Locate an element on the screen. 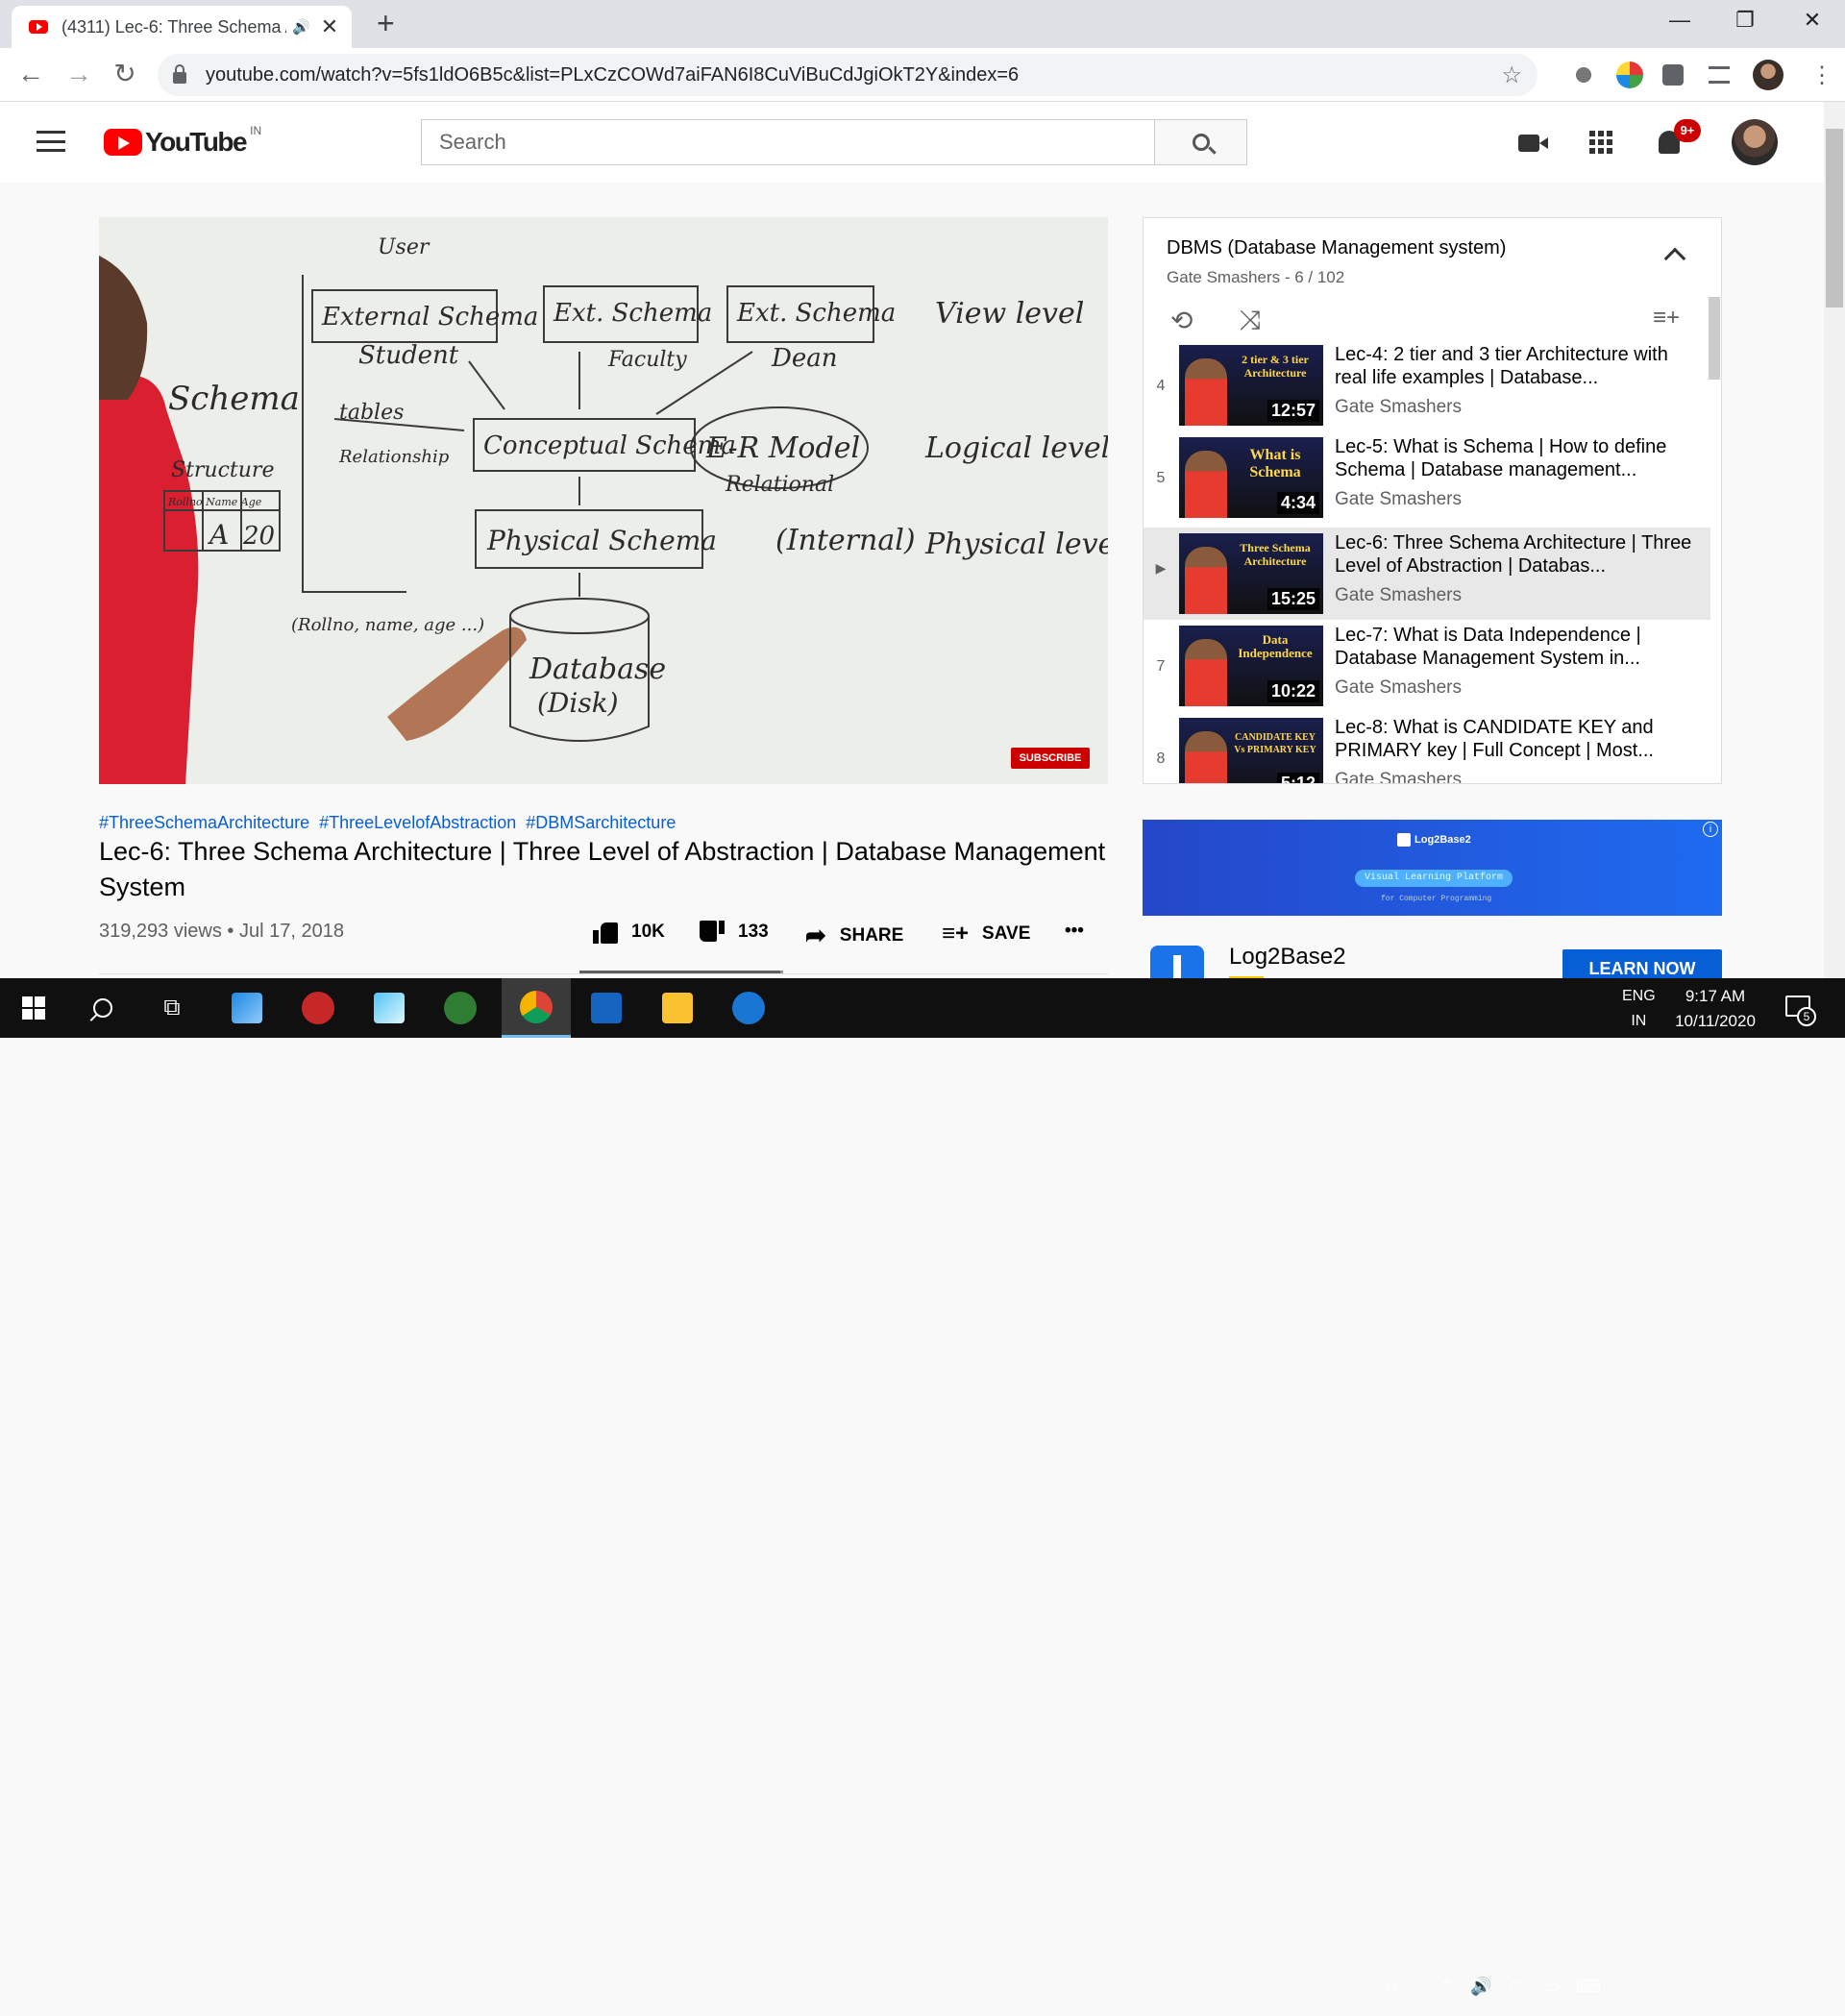 The image size is (1845, 2016). start-button is located at coordinates (34, 1008).